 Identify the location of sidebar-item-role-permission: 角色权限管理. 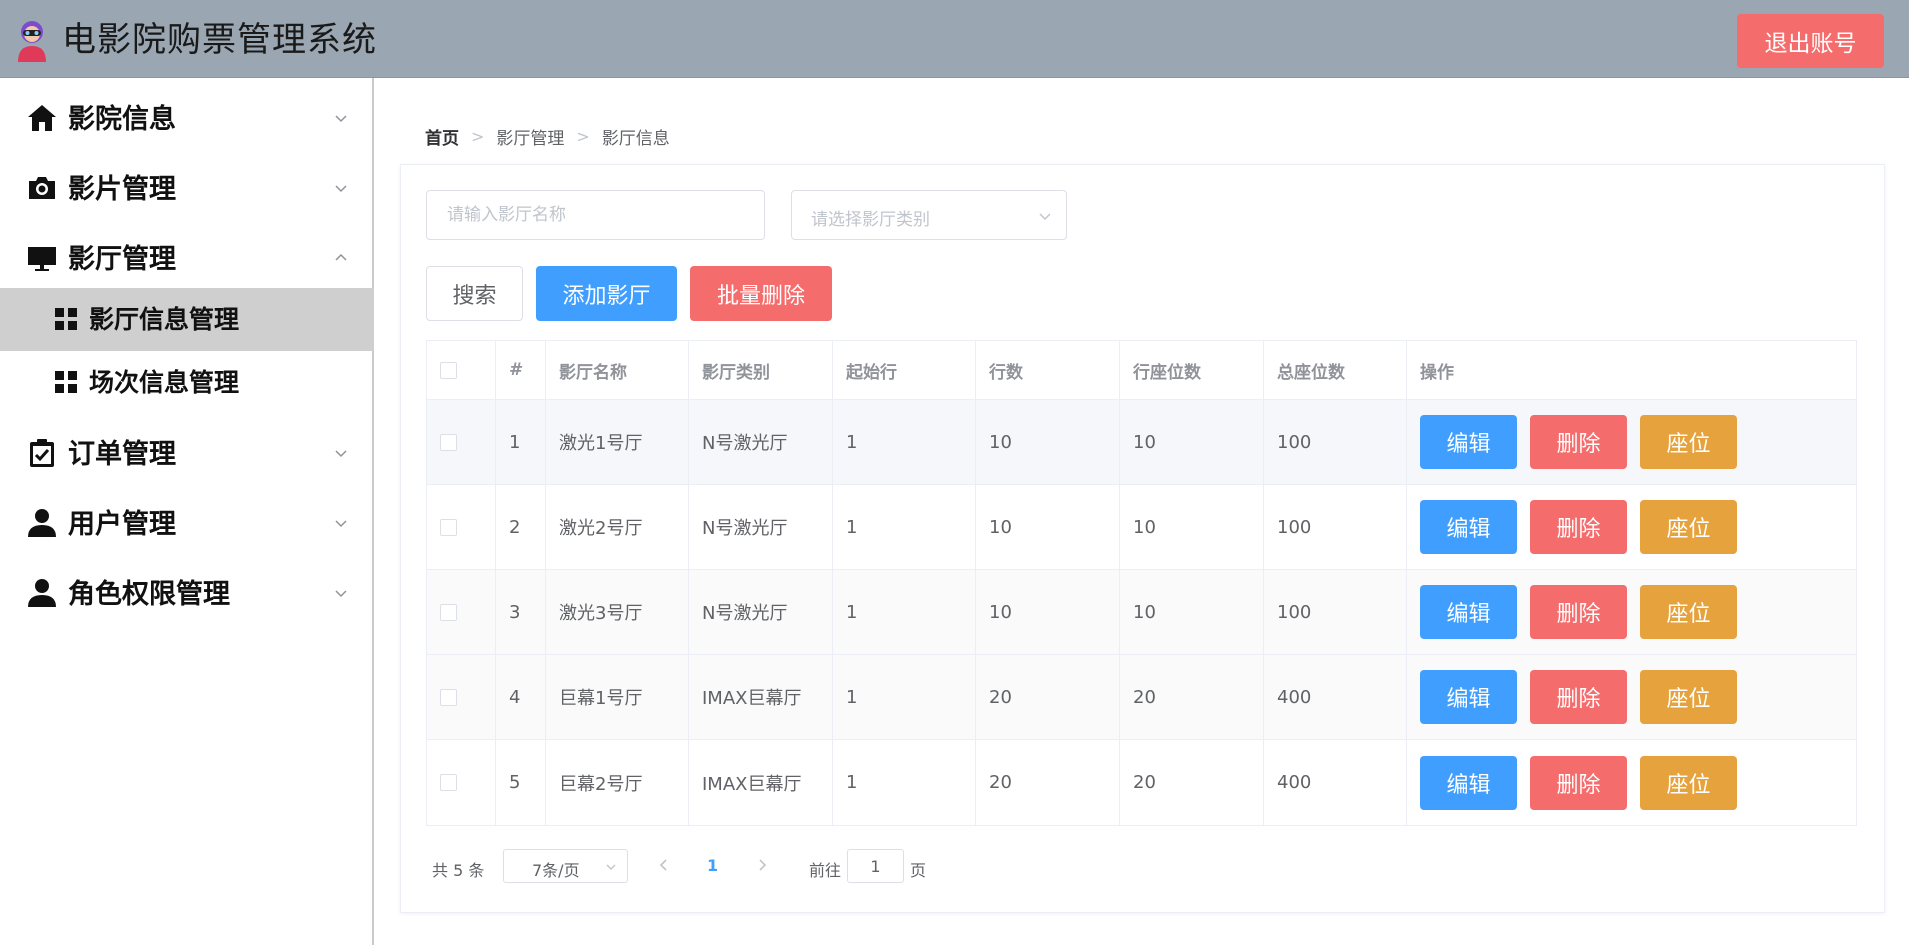
(187, 593).